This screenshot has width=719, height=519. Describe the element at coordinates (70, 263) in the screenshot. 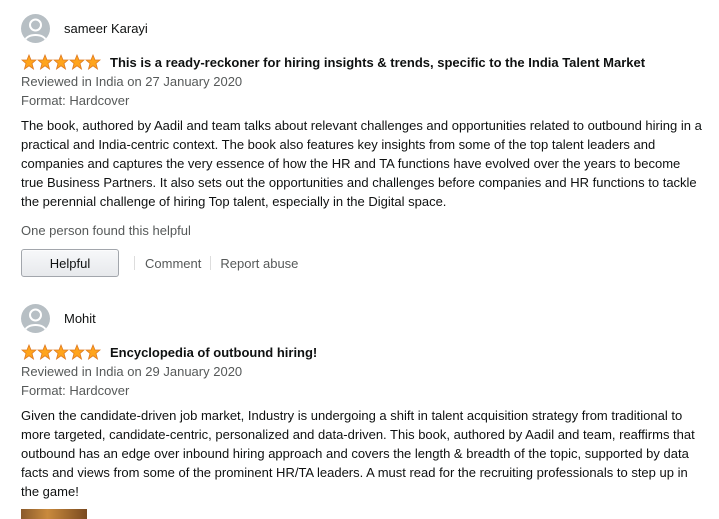

I see `helpful-button: Helpful` at that location.